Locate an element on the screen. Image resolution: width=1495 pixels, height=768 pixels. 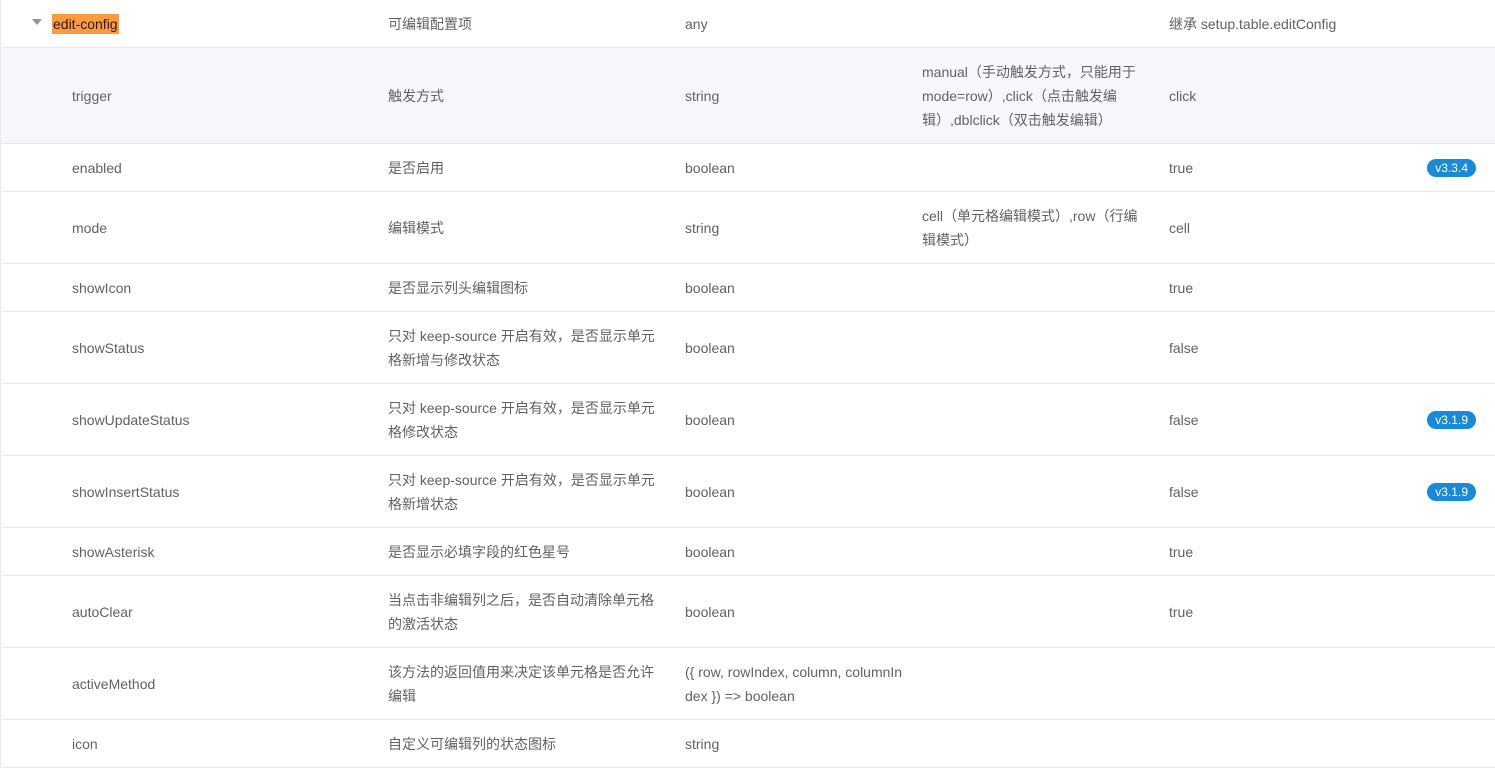
table-row: enabled 是否启用 boolean true v3.3.4 is located at coordinates (748, 168).